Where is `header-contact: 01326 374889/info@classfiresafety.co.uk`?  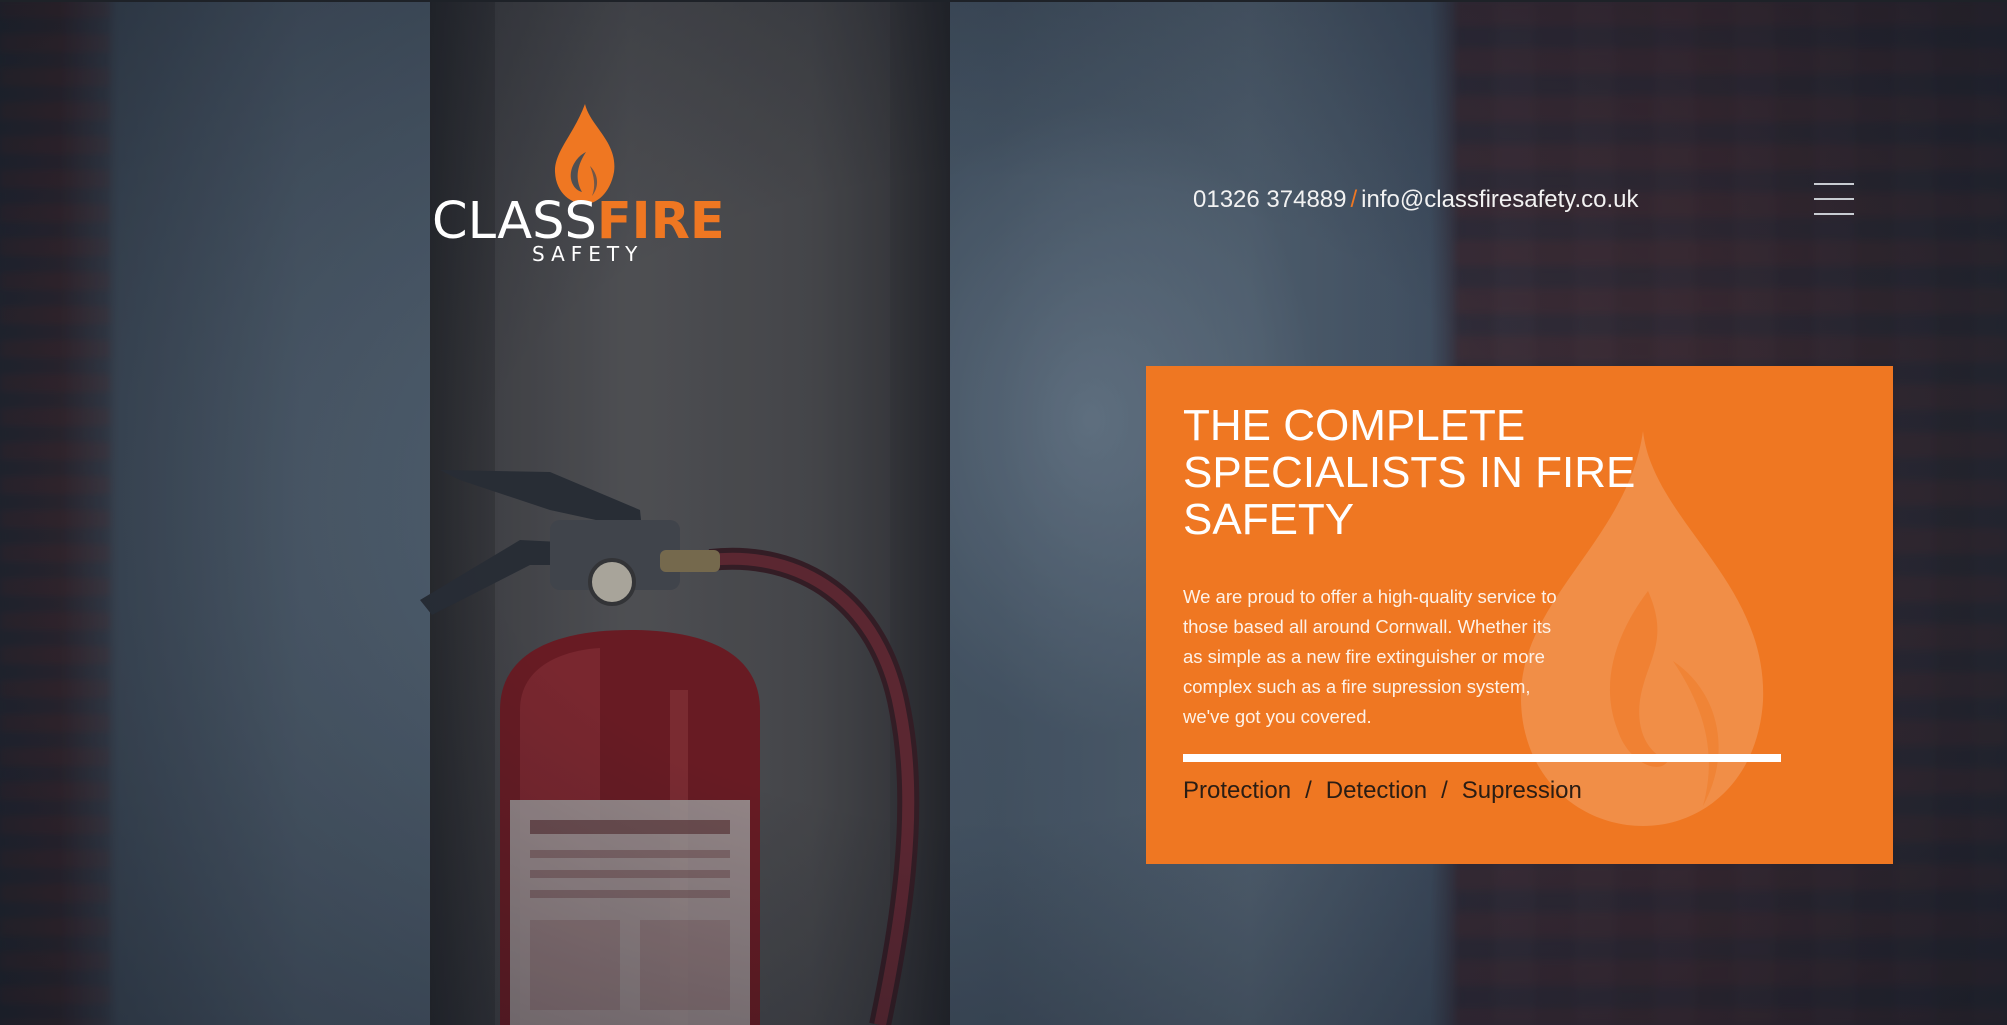
header-contact: 01326 374889/info@classfiresafety.co.uk is located at coordinates (1416, 200).